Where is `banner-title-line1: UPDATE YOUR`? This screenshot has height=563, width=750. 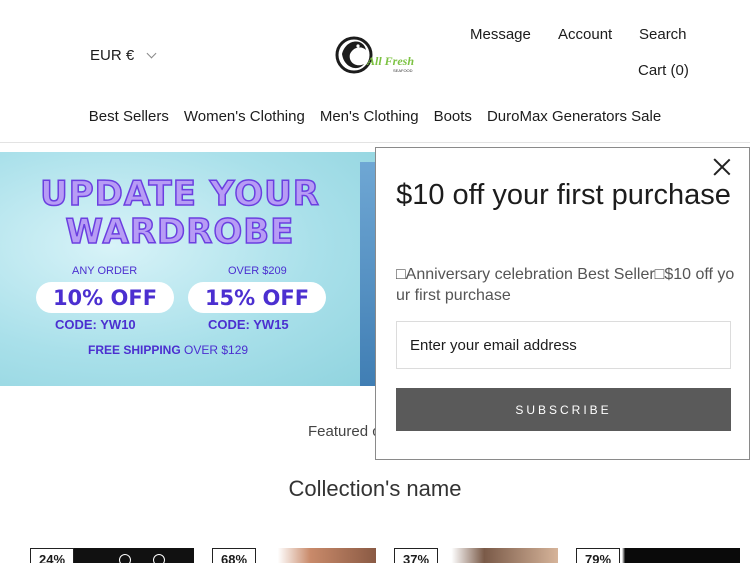 banner-title-line1: UPDATE YOUR is located at coordinates (179, 194).